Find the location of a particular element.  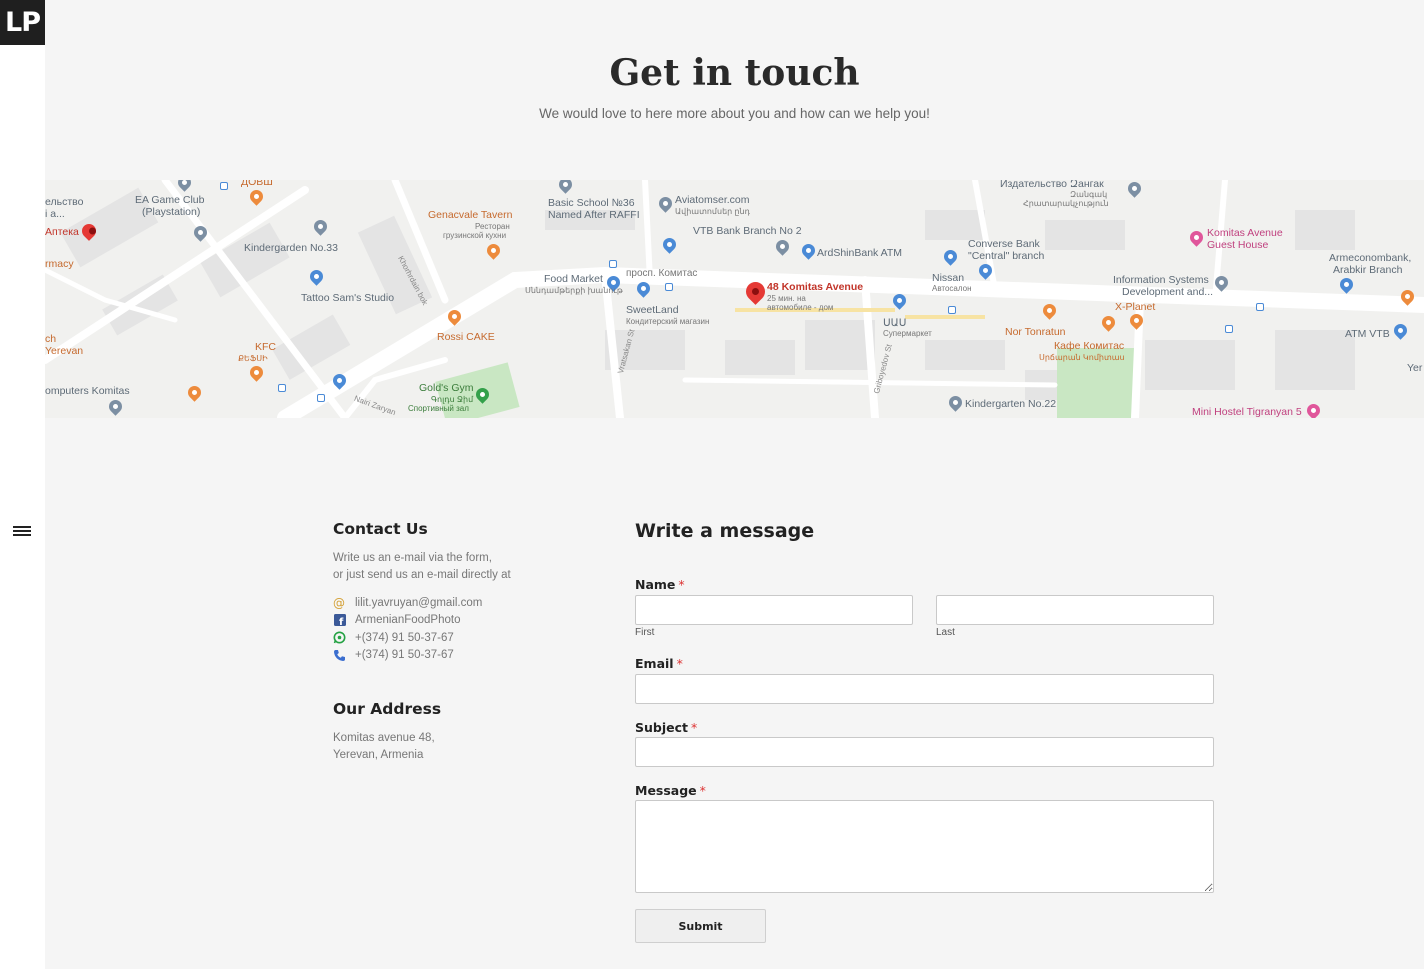

map-label: ельство is located at coordinates (64, 202).